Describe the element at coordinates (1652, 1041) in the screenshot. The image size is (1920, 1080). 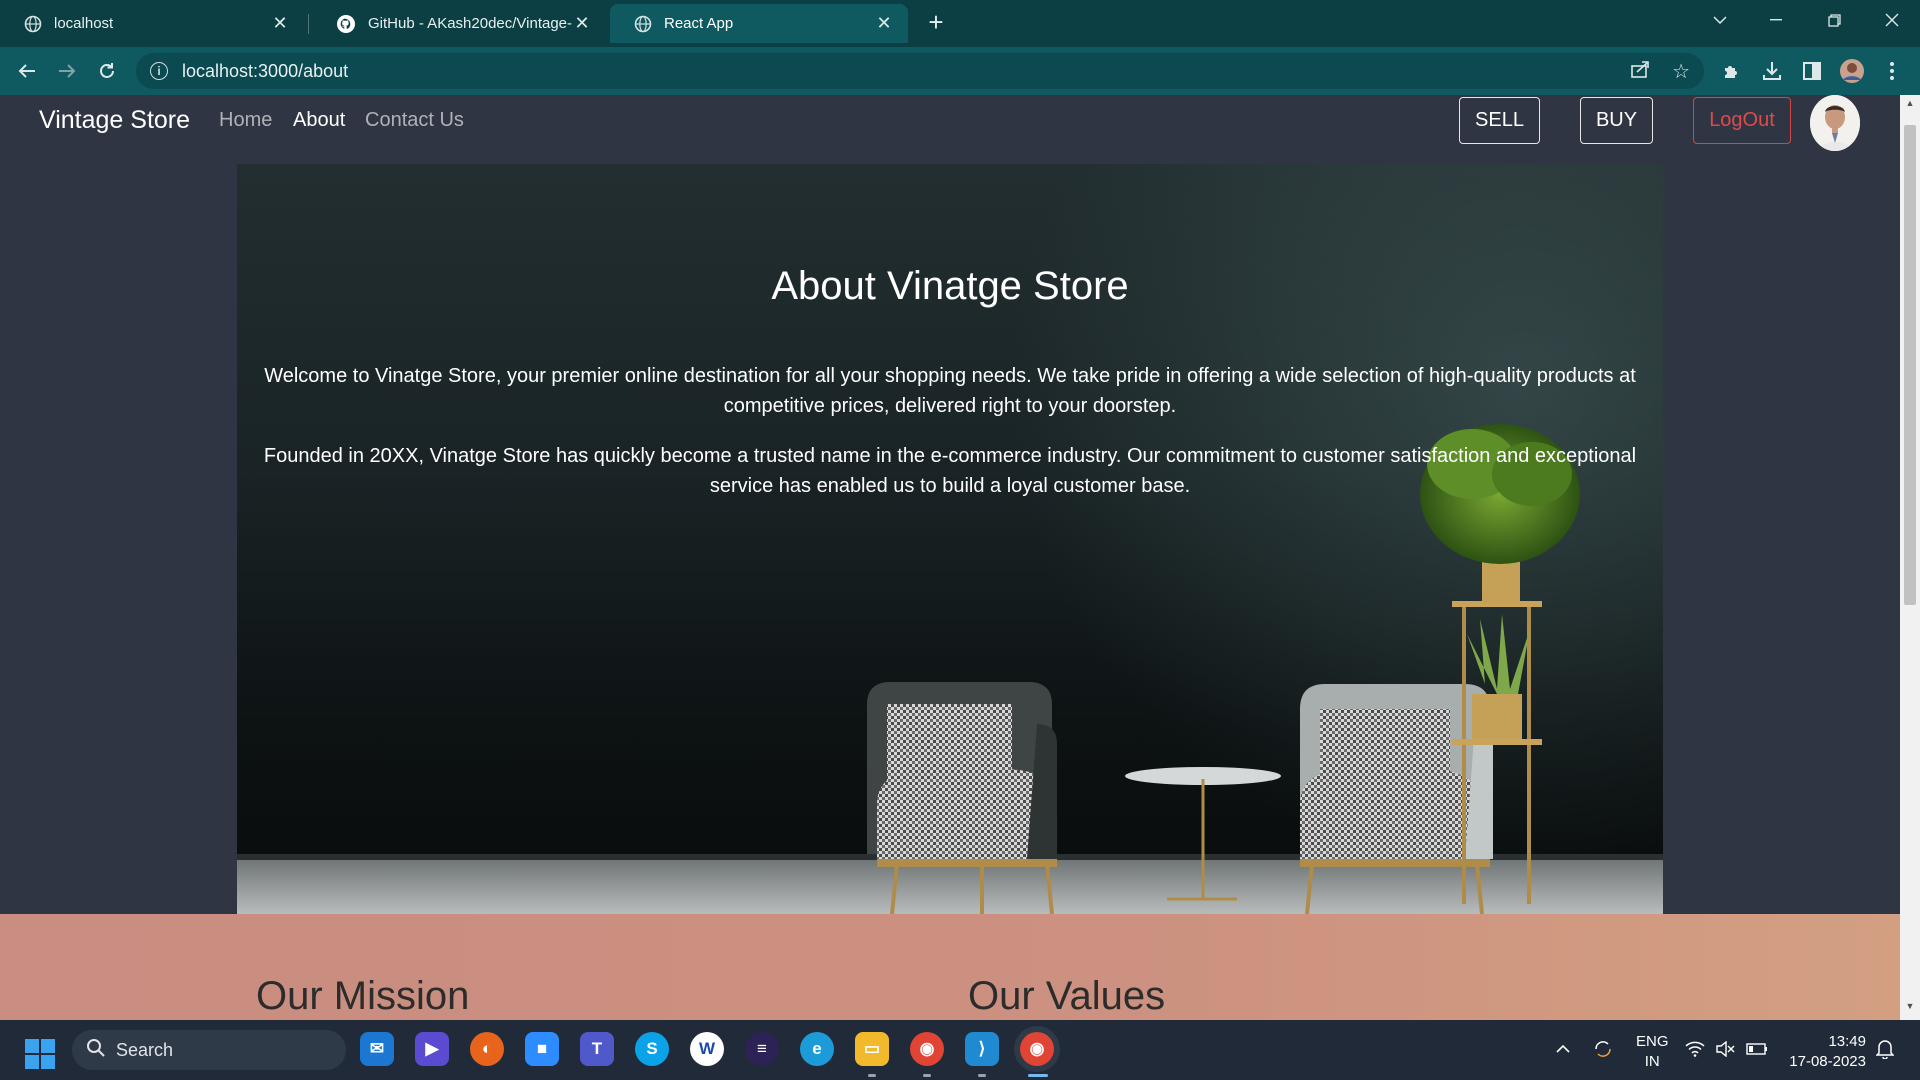
I see `language-code: ENG` at that location.